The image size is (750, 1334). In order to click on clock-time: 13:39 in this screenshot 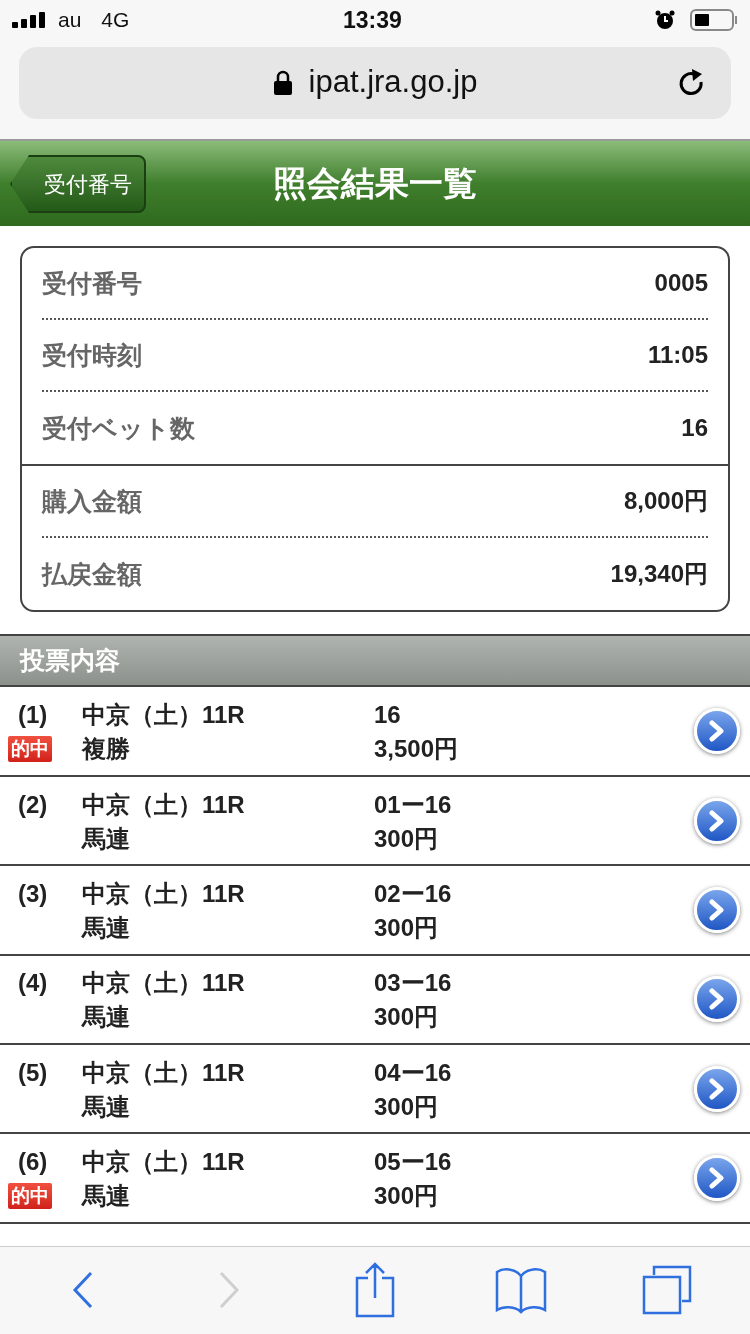, I will do `click(372, 20)`.